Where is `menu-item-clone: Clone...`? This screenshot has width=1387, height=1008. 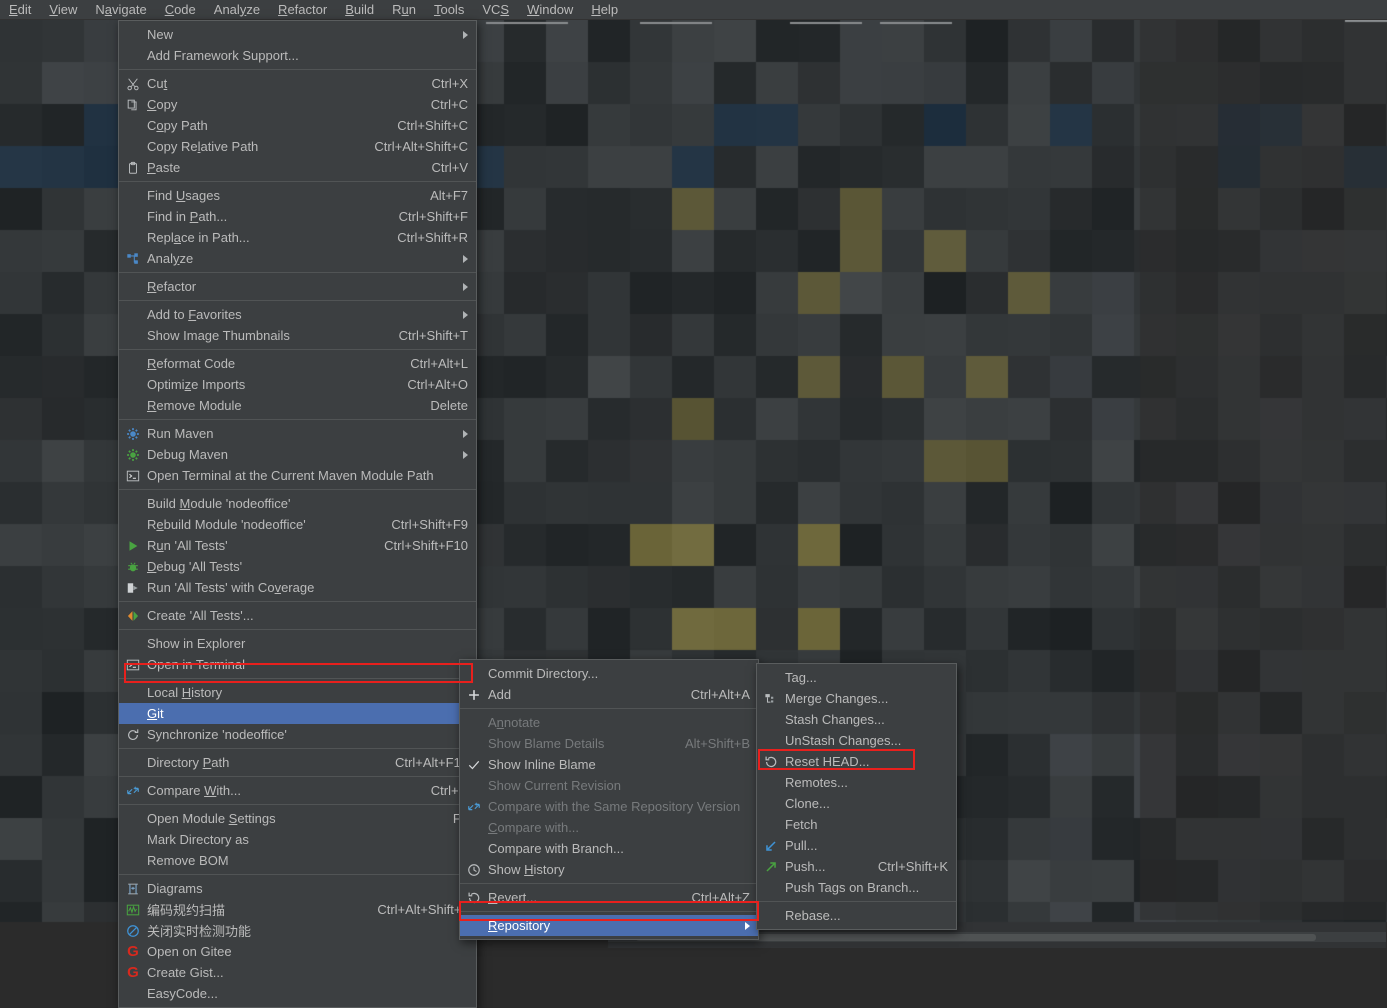
menu-item-clone: Clone... is located at coordinates (856, 803).